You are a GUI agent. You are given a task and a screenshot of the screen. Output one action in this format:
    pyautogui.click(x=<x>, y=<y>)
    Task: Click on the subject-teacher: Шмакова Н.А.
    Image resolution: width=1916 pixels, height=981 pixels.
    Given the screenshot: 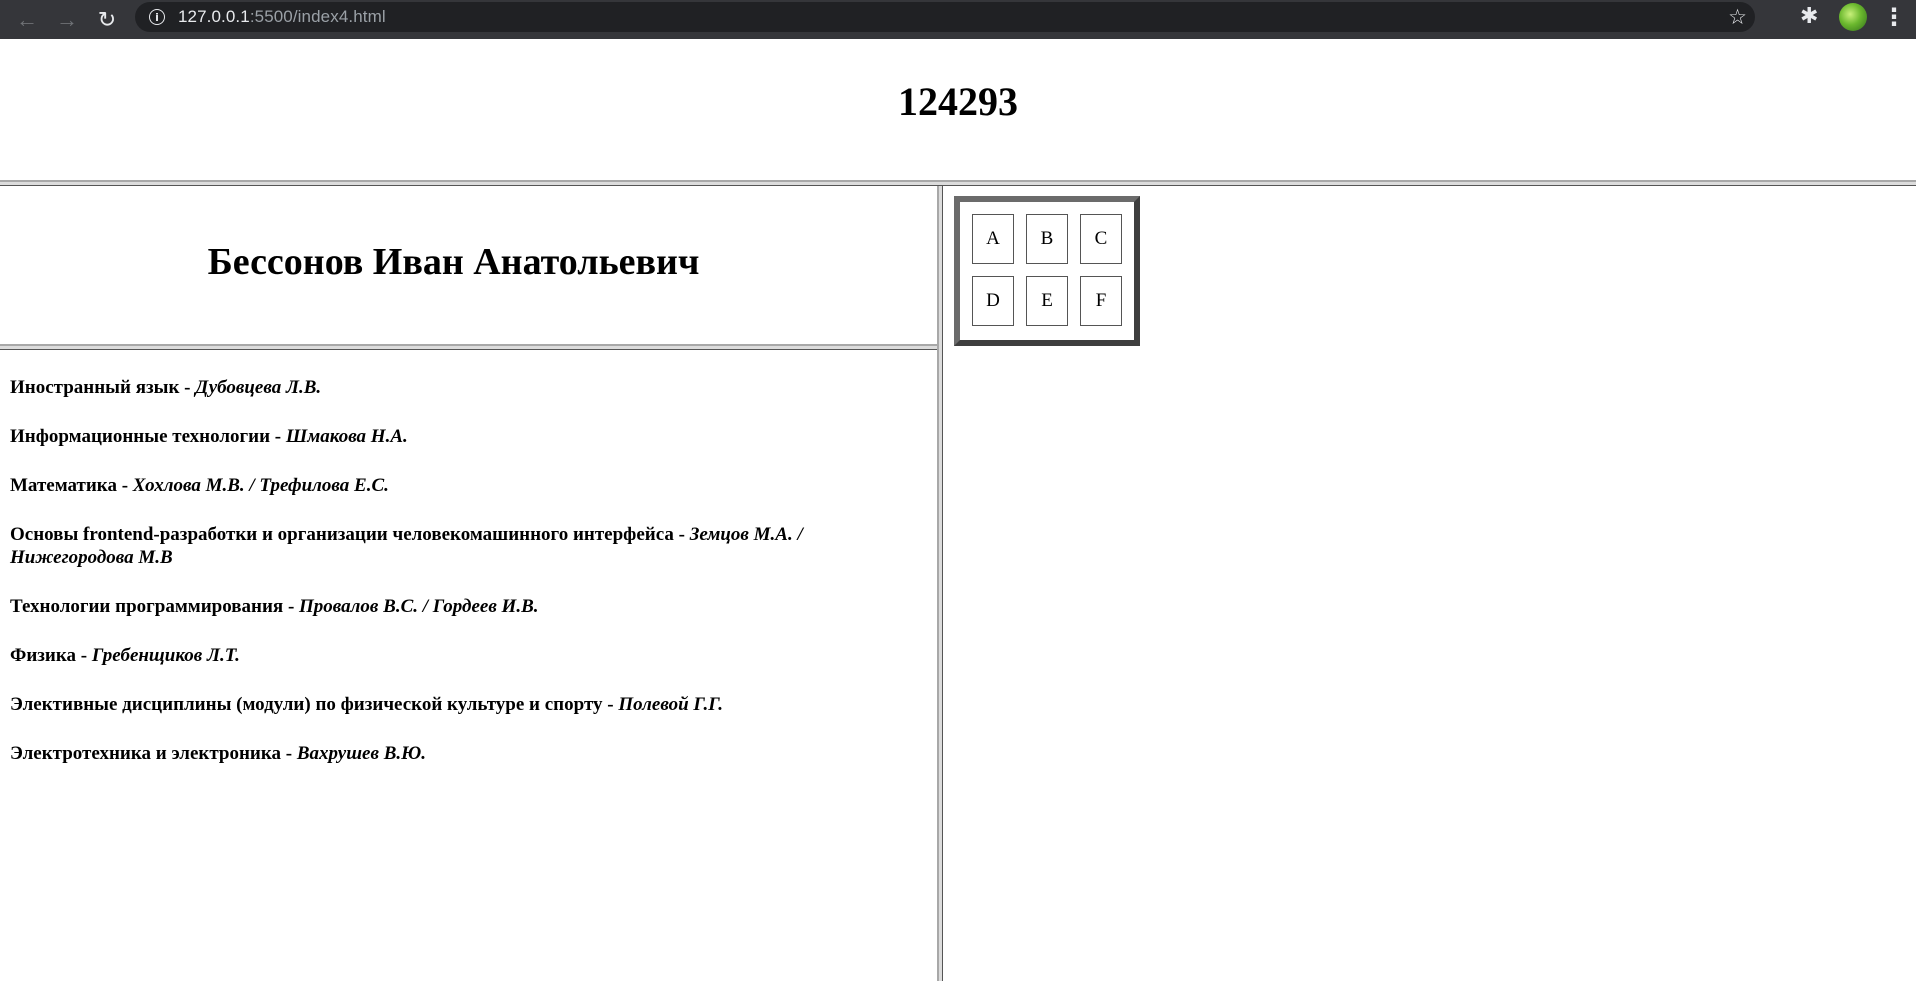 What is the action you would take?
    pyautogui.click(x=346, y=436)
    